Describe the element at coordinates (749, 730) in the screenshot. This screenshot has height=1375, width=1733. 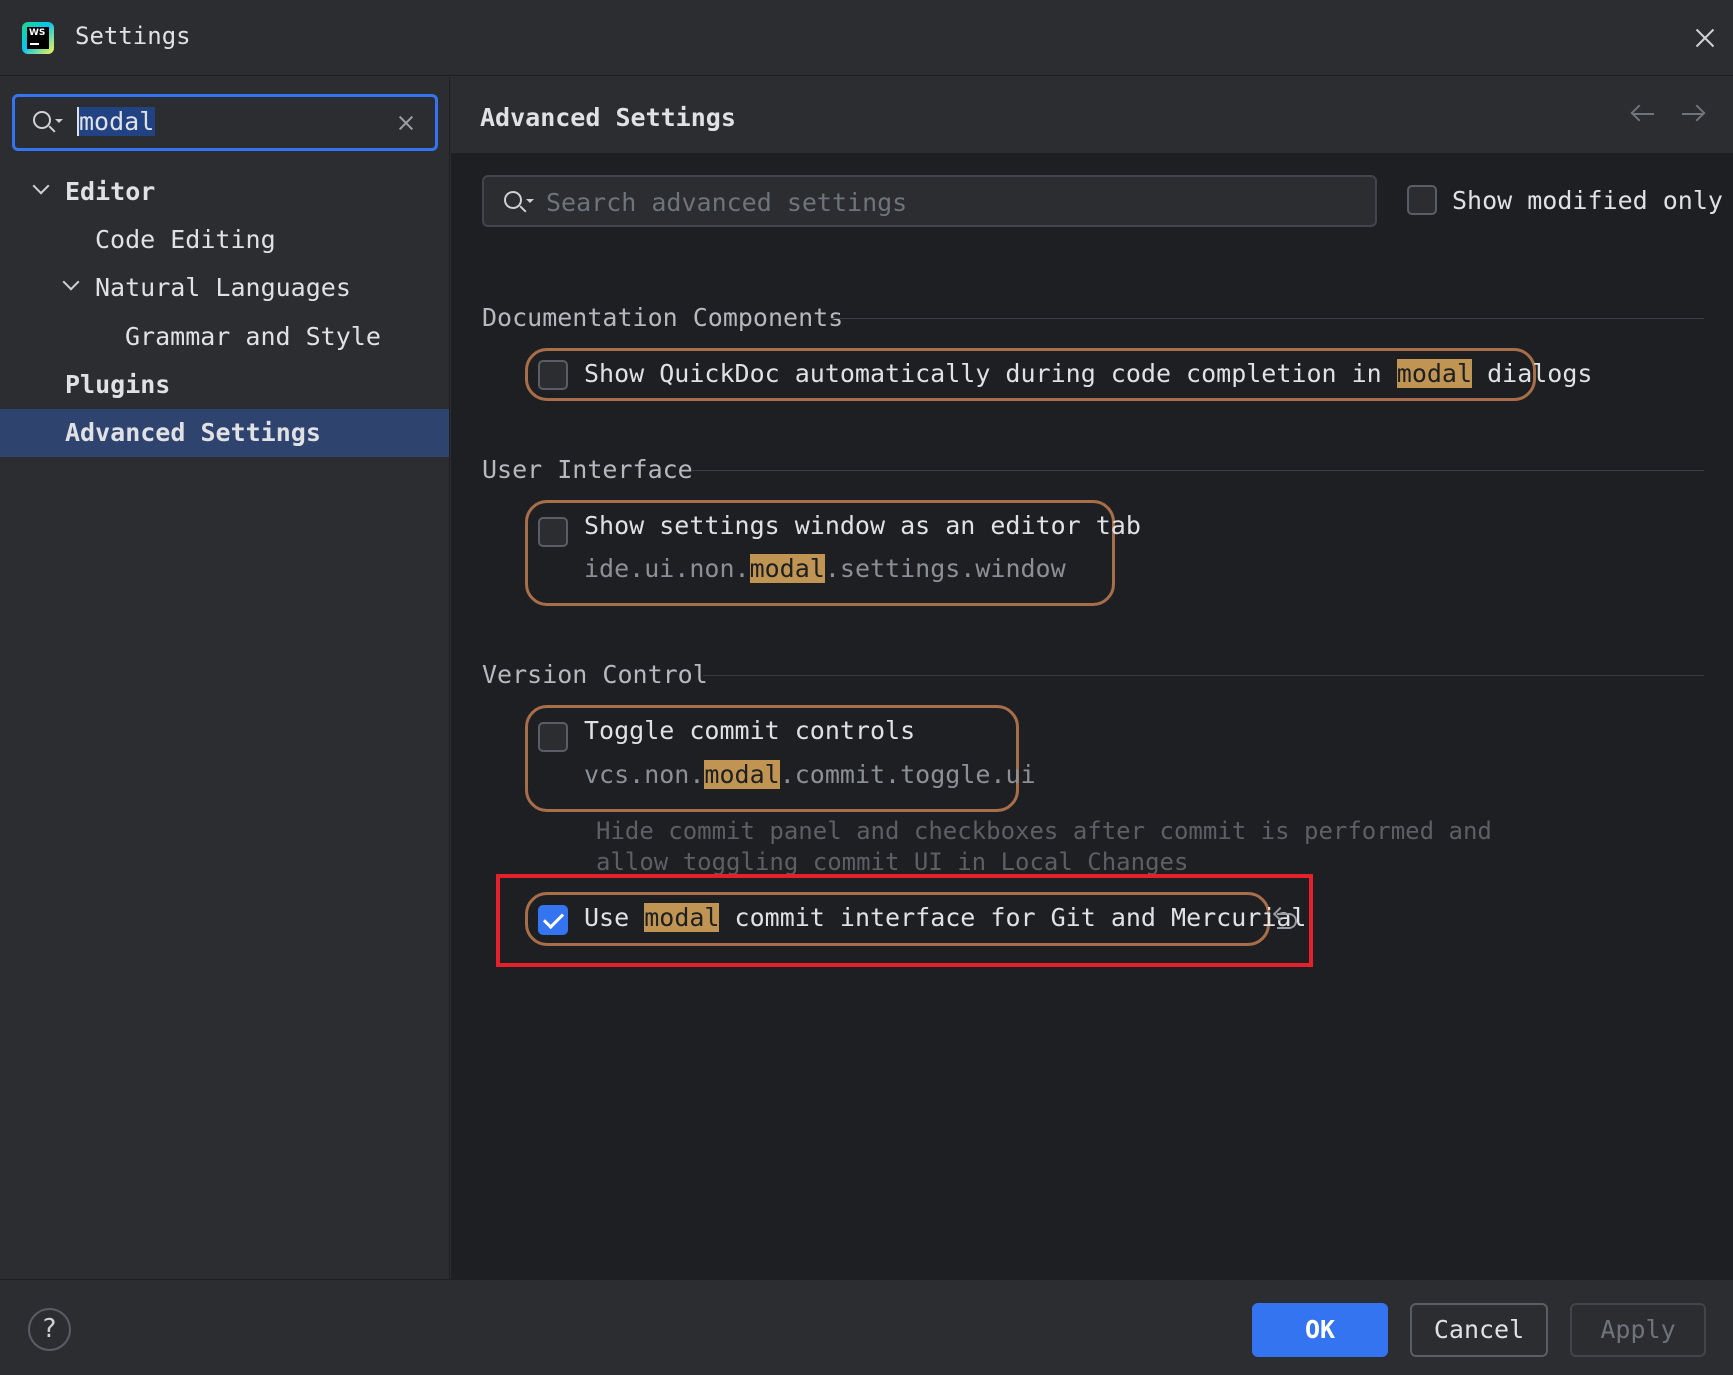
I see `toggle-commit-controls-label: Toggle commit controls` at that location.